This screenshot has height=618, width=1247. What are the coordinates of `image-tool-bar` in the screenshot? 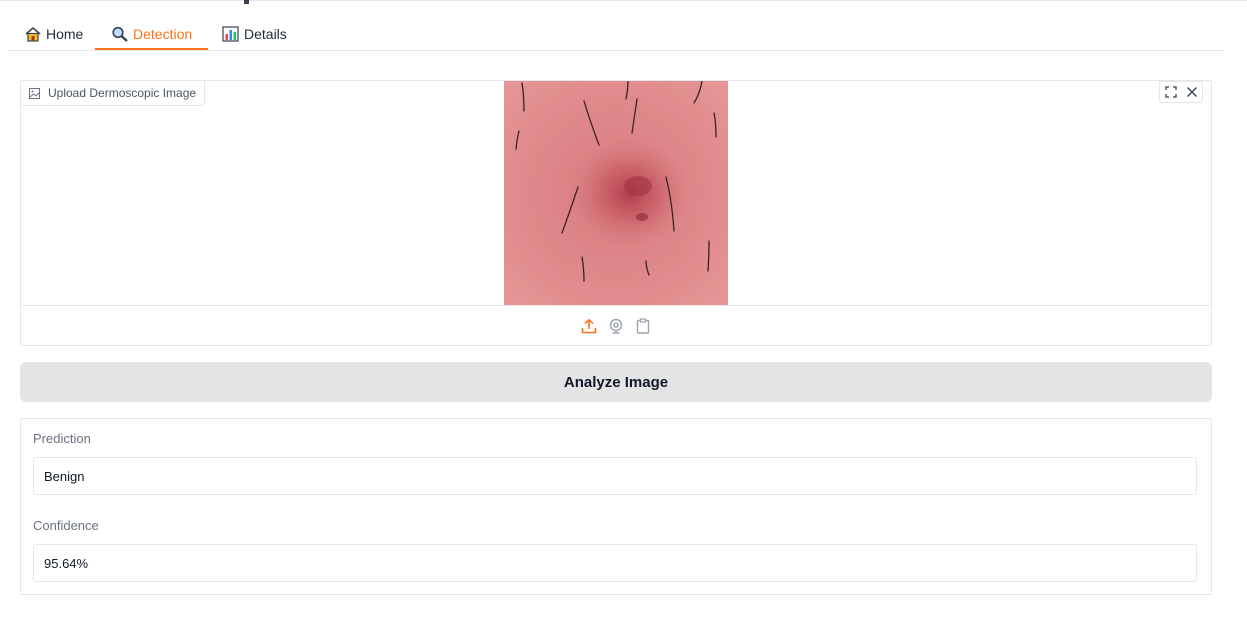 It's located at (1181, 92).